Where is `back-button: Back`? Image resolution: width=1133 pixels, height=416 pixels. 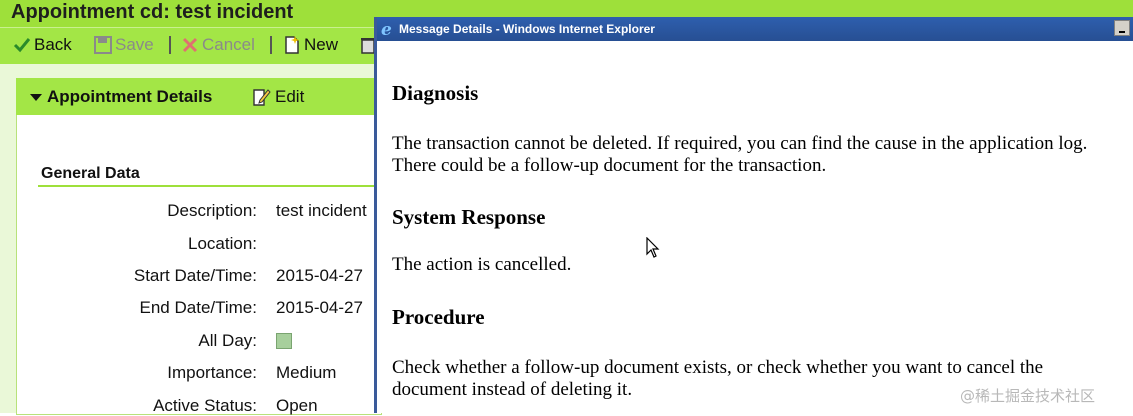
back-button: Back is located at coordinates (42, 45).